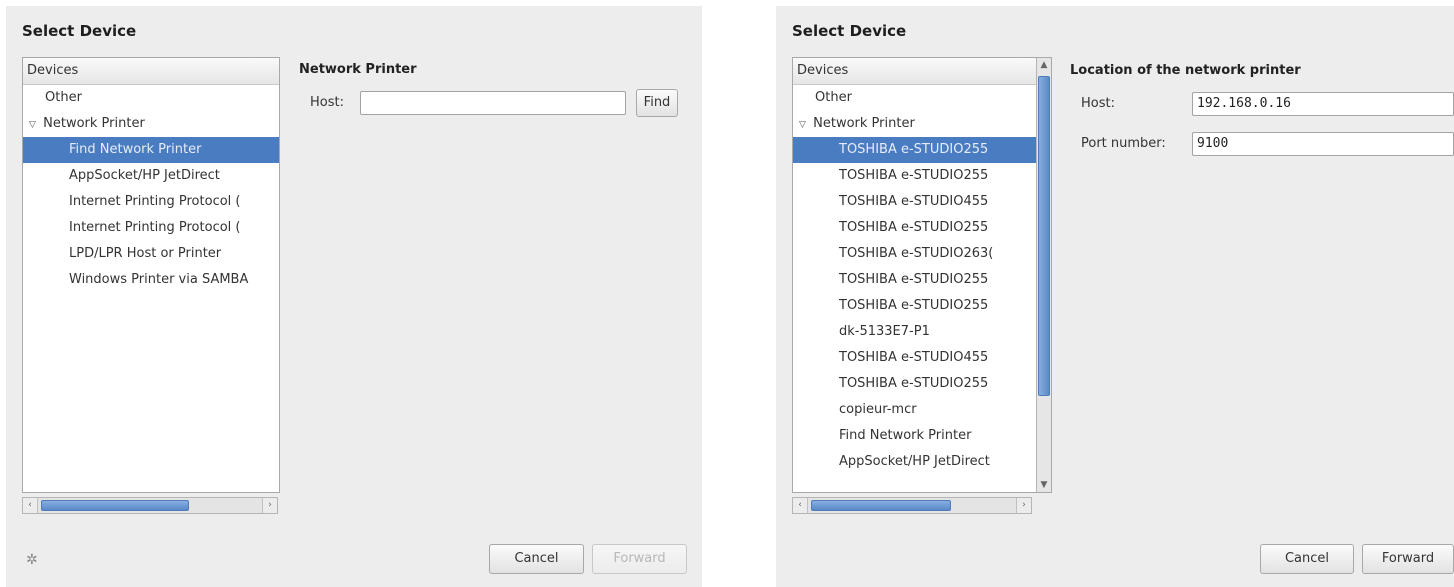 This screenshot has height=587, width=1454. What do you see at coordinates (493, 103) in the screenshot?
I see `host-input` at bounding box center [493, 103].